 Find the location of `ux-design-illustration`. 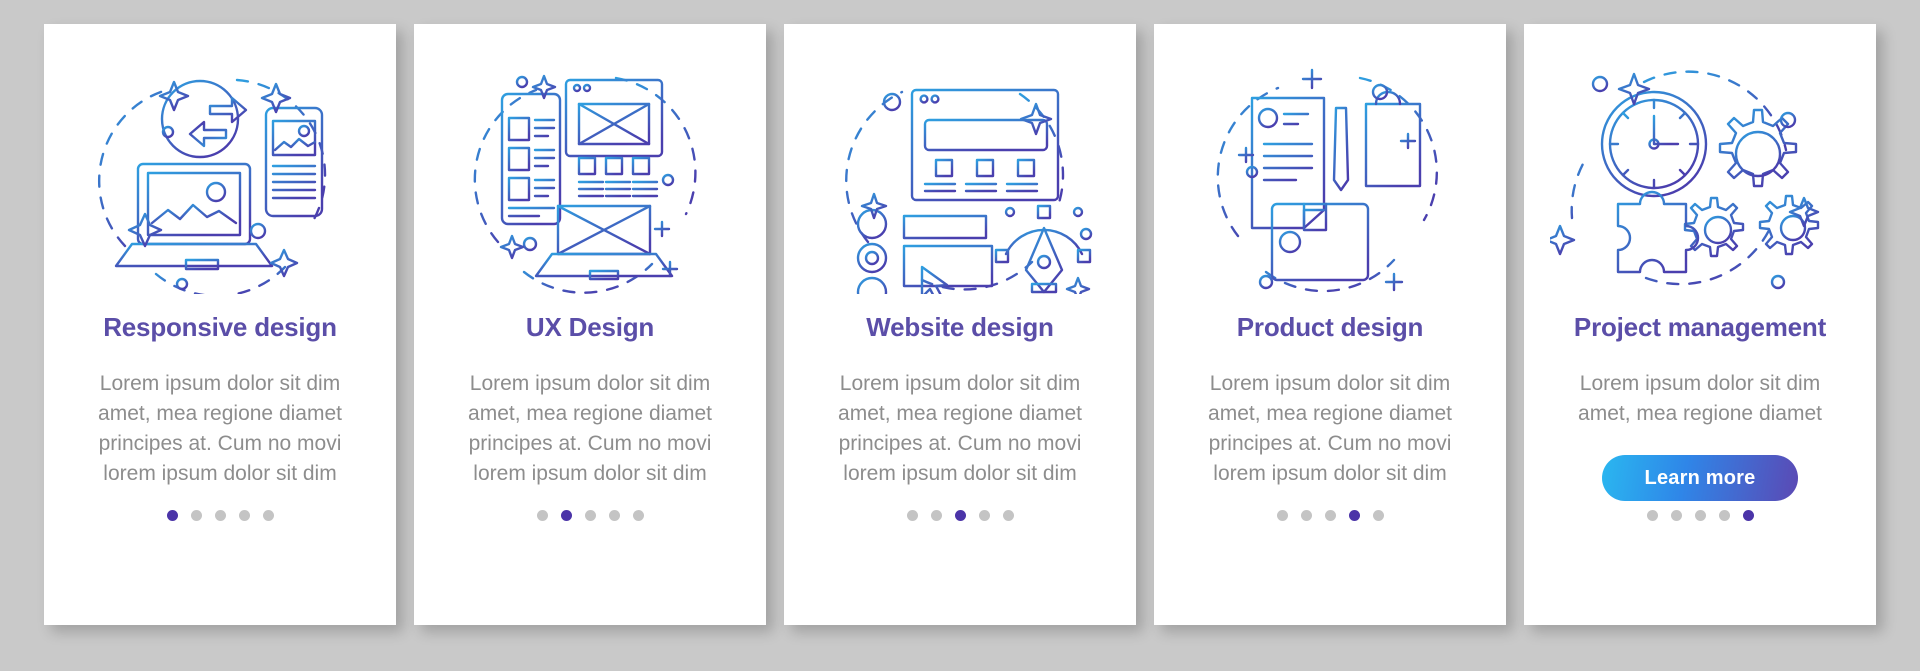

ux-design-illustration is located at coordinates (585, 184).